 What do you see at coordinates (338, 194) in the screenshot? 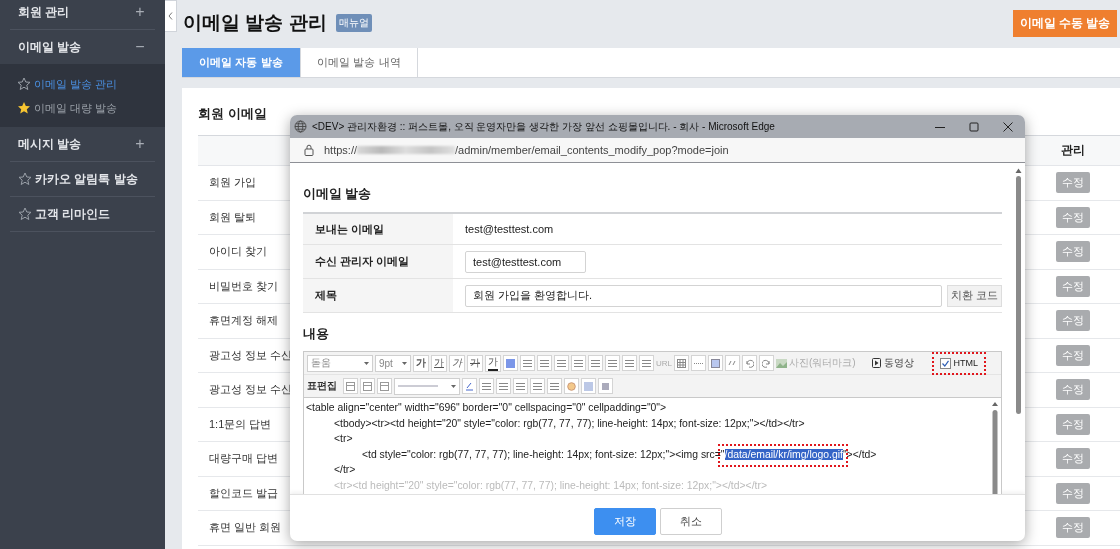
I see `form-title: 이메일 발송` at bounding box center [338, 194].